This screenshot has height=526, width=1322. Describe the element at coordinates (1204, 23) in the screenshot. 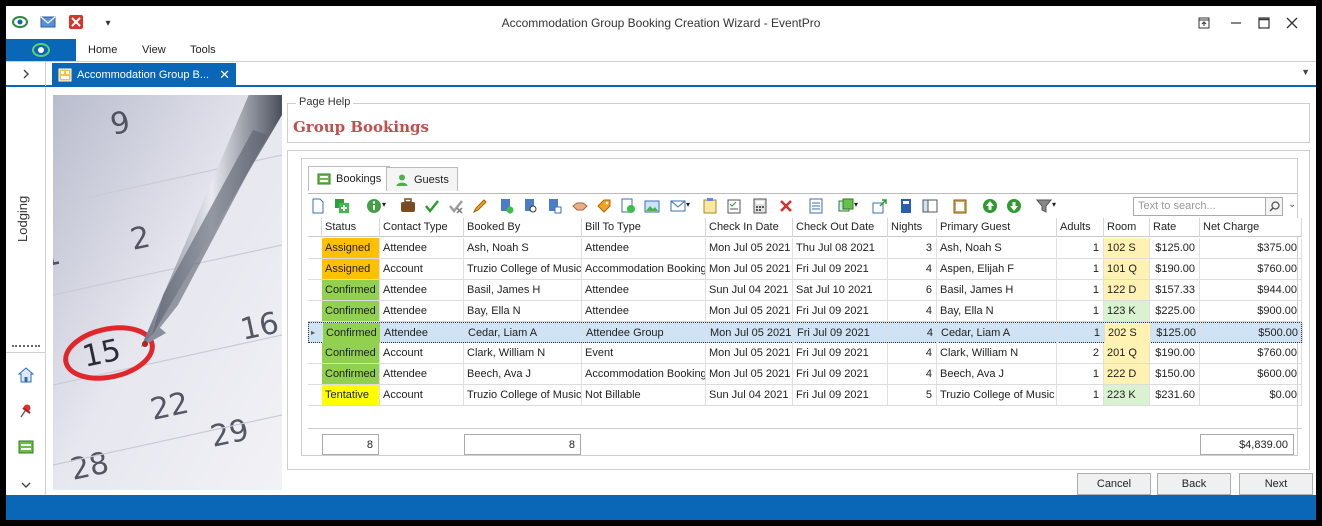

I see `restore-icon` at that location.